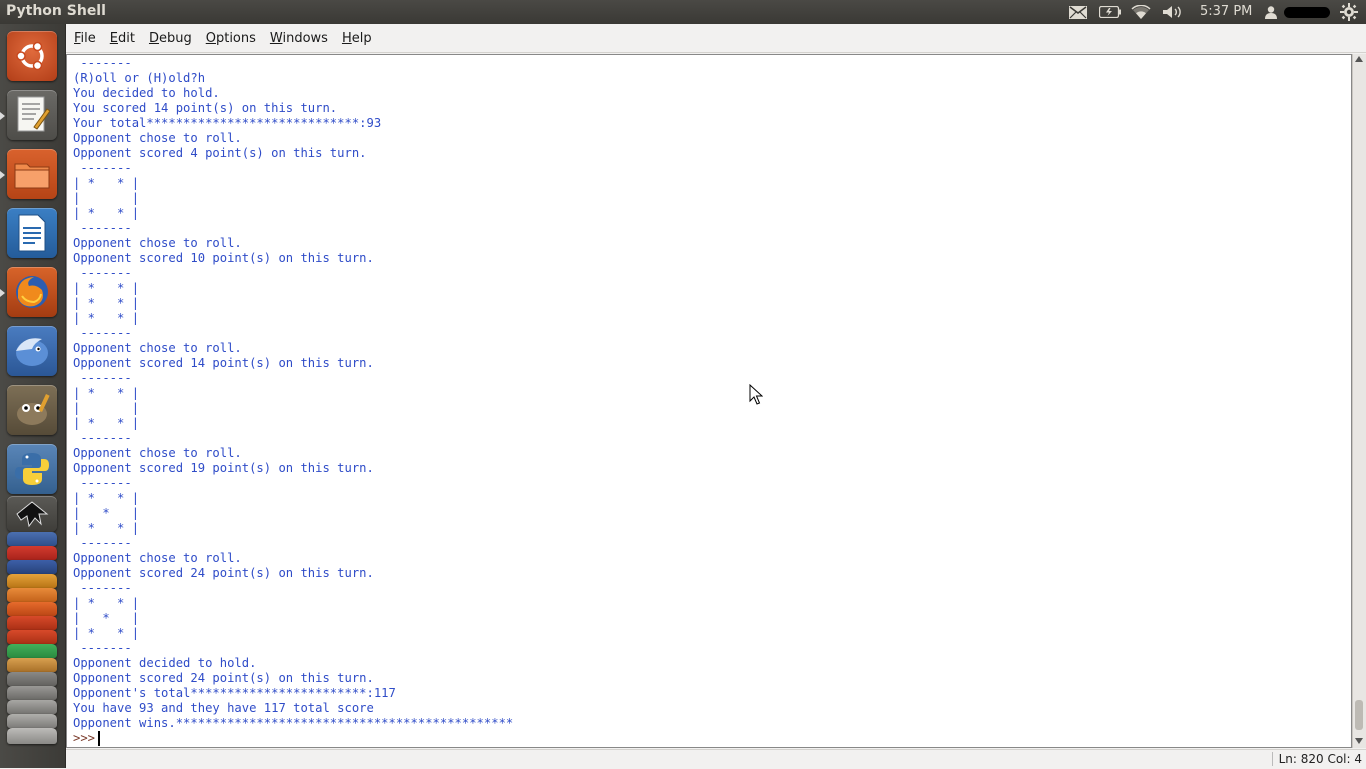 The width and height of the screenshot is (1366, 769). What do you see at coordinates (56, 11) in the screenshot?
I see `window-title: Python Shell` at bounding box center [56, 11].